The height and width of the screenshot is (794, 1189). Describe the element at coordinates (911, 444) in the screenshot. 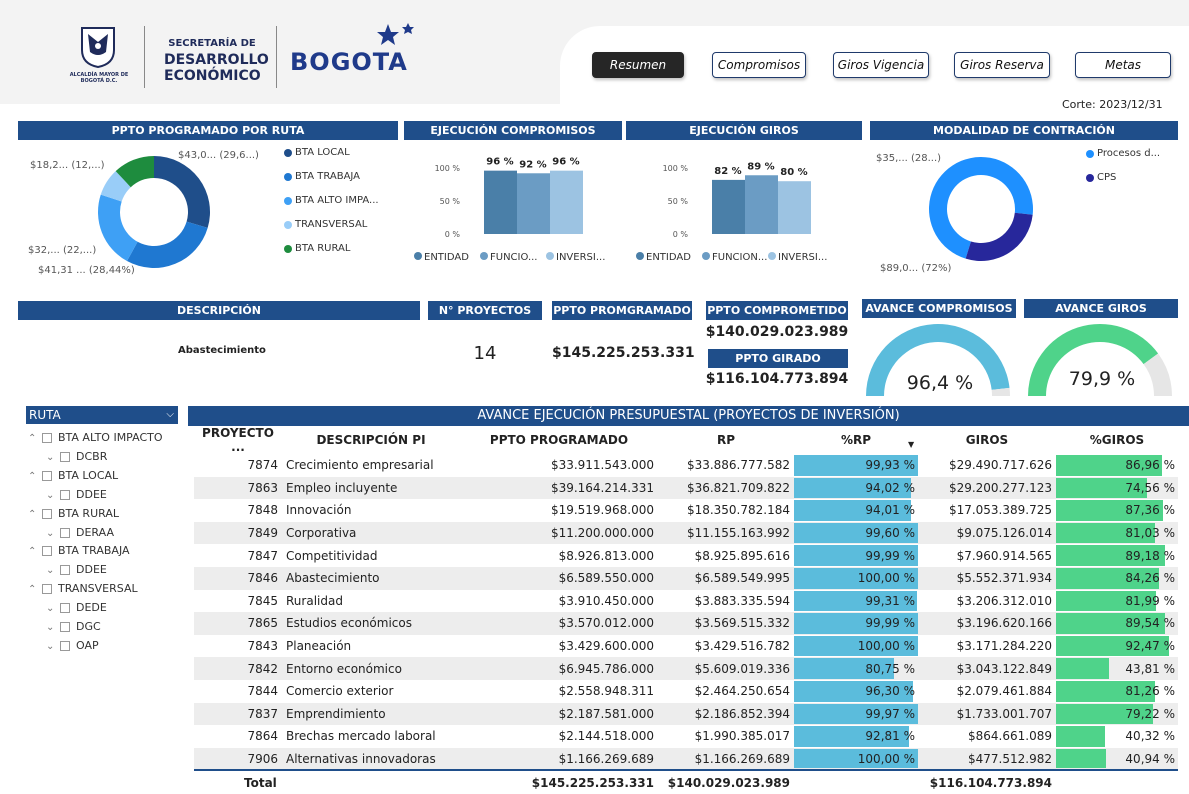

I see `sort-desc-icon: ▼` at that location.